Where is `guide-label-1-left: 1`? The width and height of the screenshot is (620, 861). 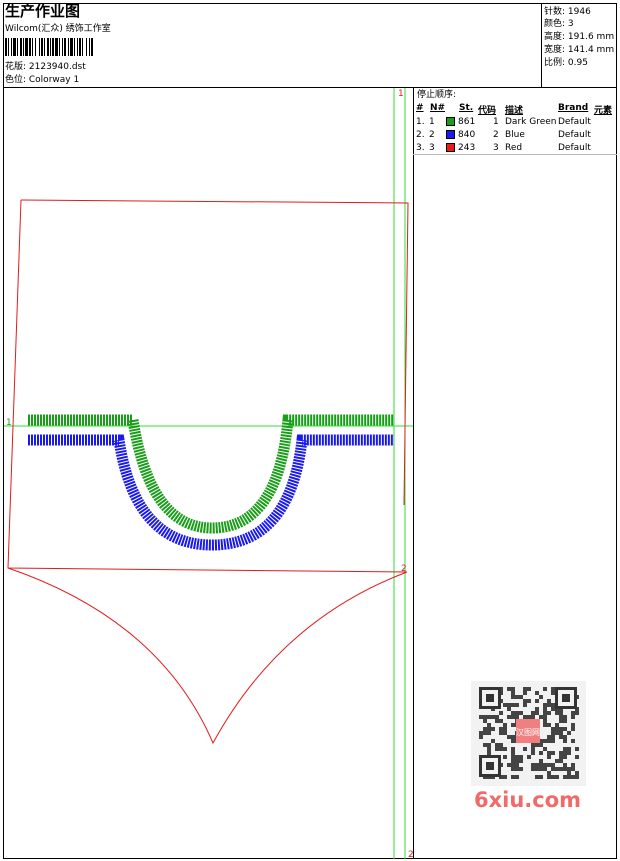
guide-label-1-left: 1 is located at coordinates (9, 423).